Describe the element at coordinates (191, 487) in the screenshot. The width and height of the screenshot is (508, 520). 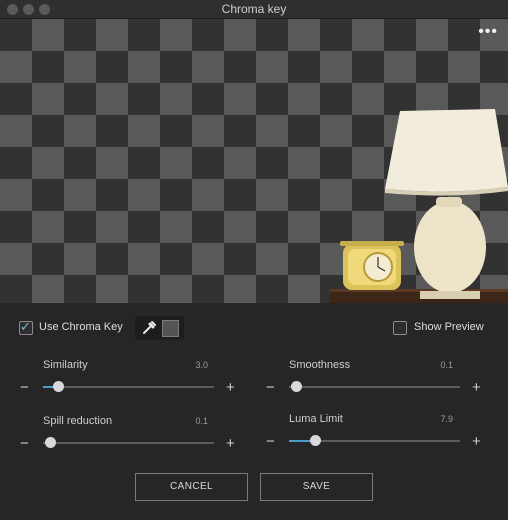
I see `cancel-button: CANCEL` at that location.